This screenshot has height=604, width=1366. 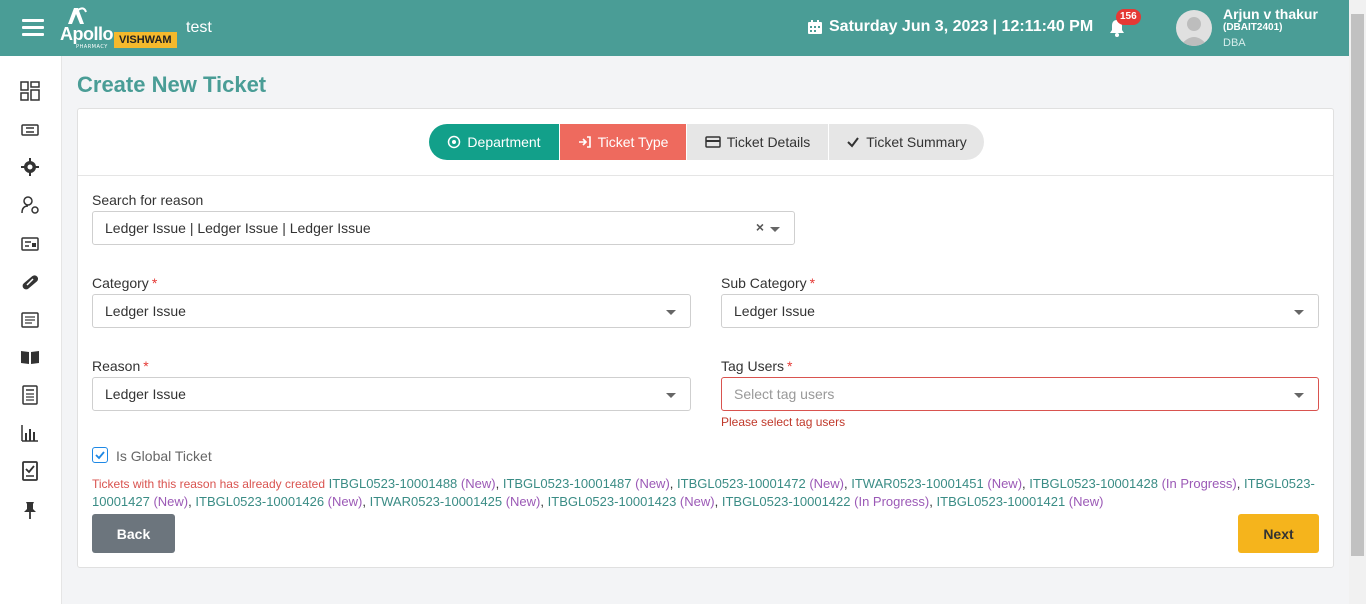 I want to click on category-value: Ledger Issue, so click(x=145, y=311).